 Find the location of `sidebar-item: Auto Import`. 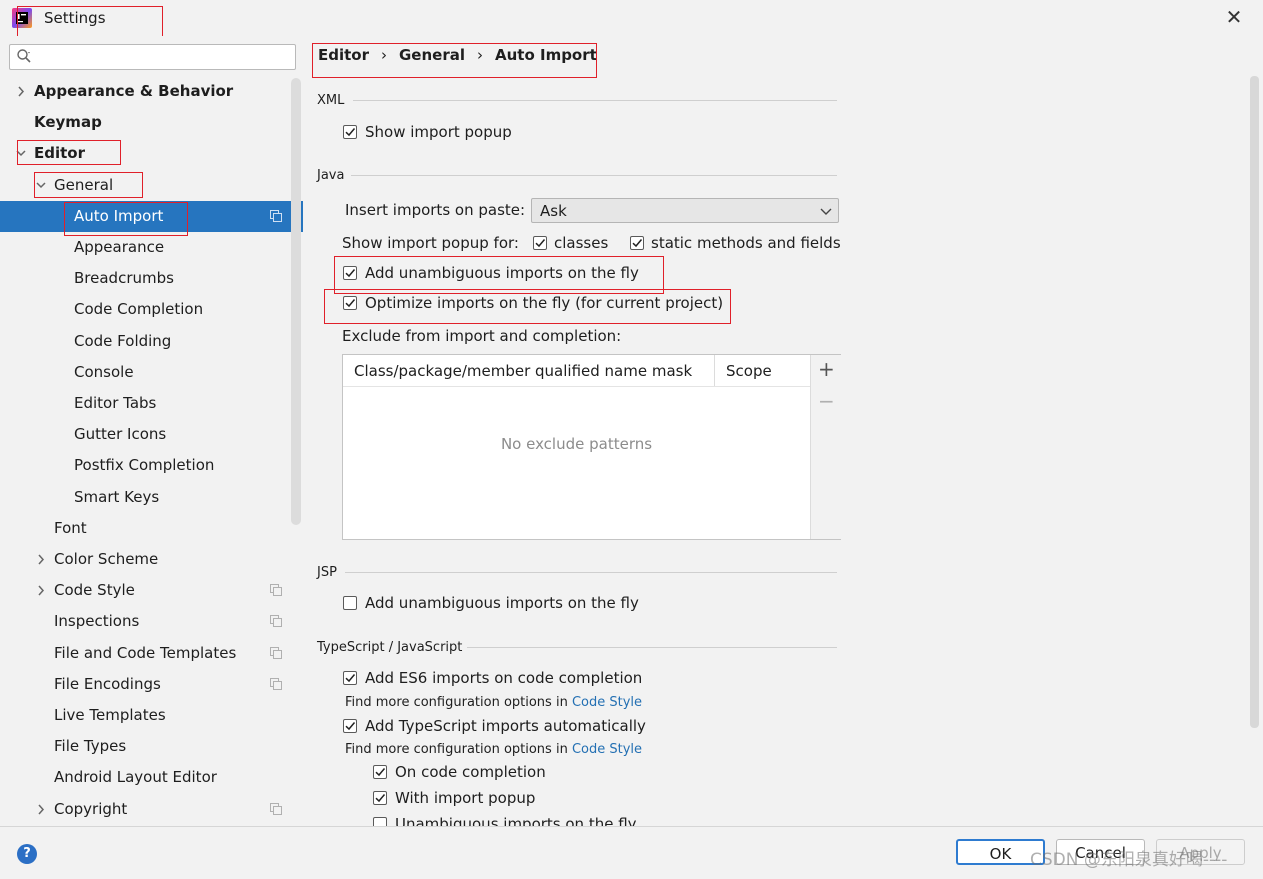

sidebar-item: Auto Import is located at coordinates (151, 216).